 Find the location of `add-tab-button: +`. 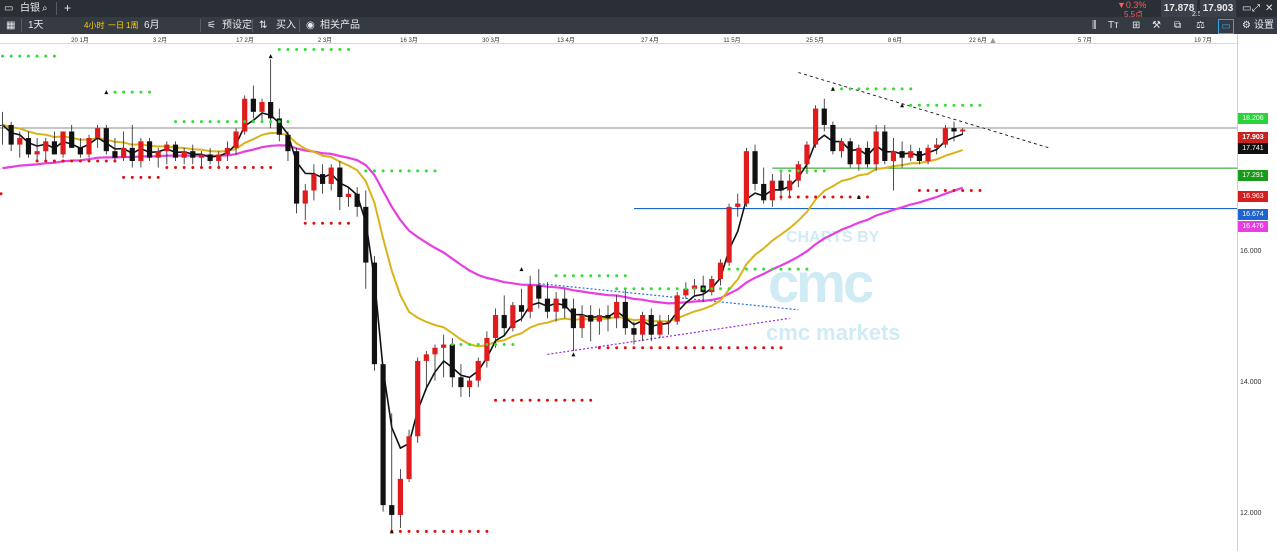

add-tab-button: + is located at coordinates (67, 8).